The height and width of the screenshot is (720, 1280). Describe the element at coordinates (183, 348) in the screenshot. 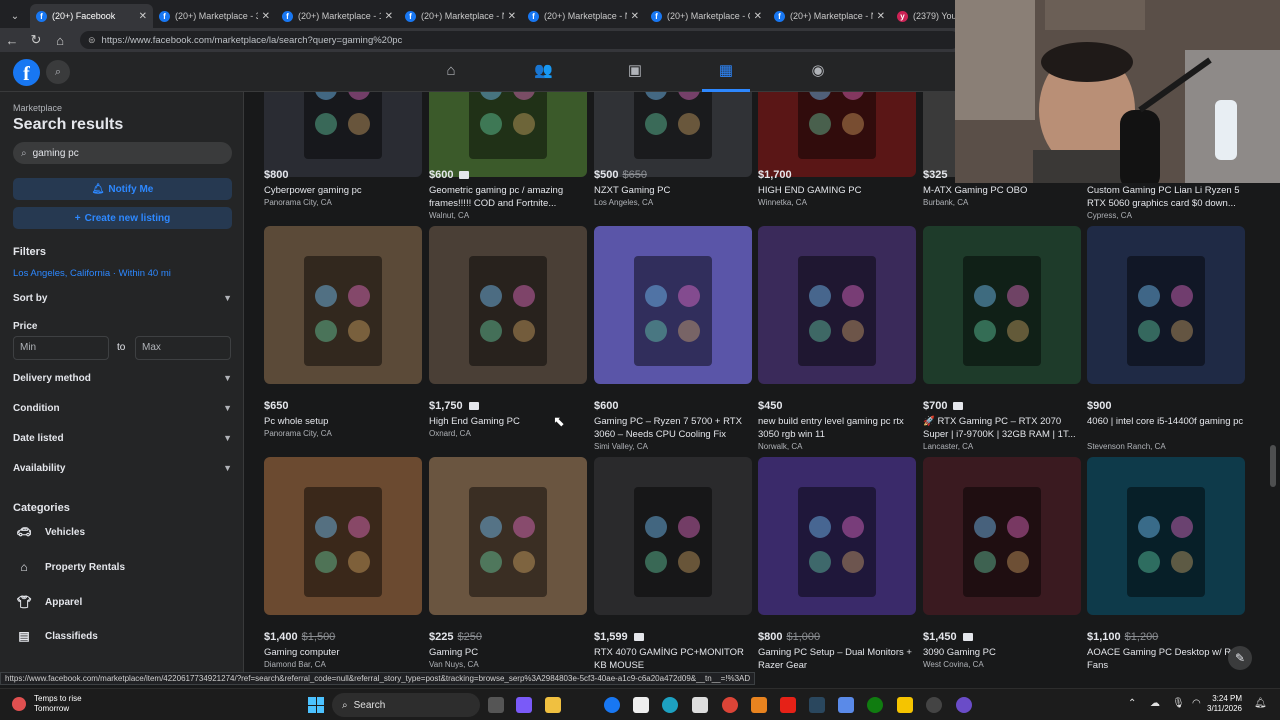

I see `max-price-input: Max` at that location.